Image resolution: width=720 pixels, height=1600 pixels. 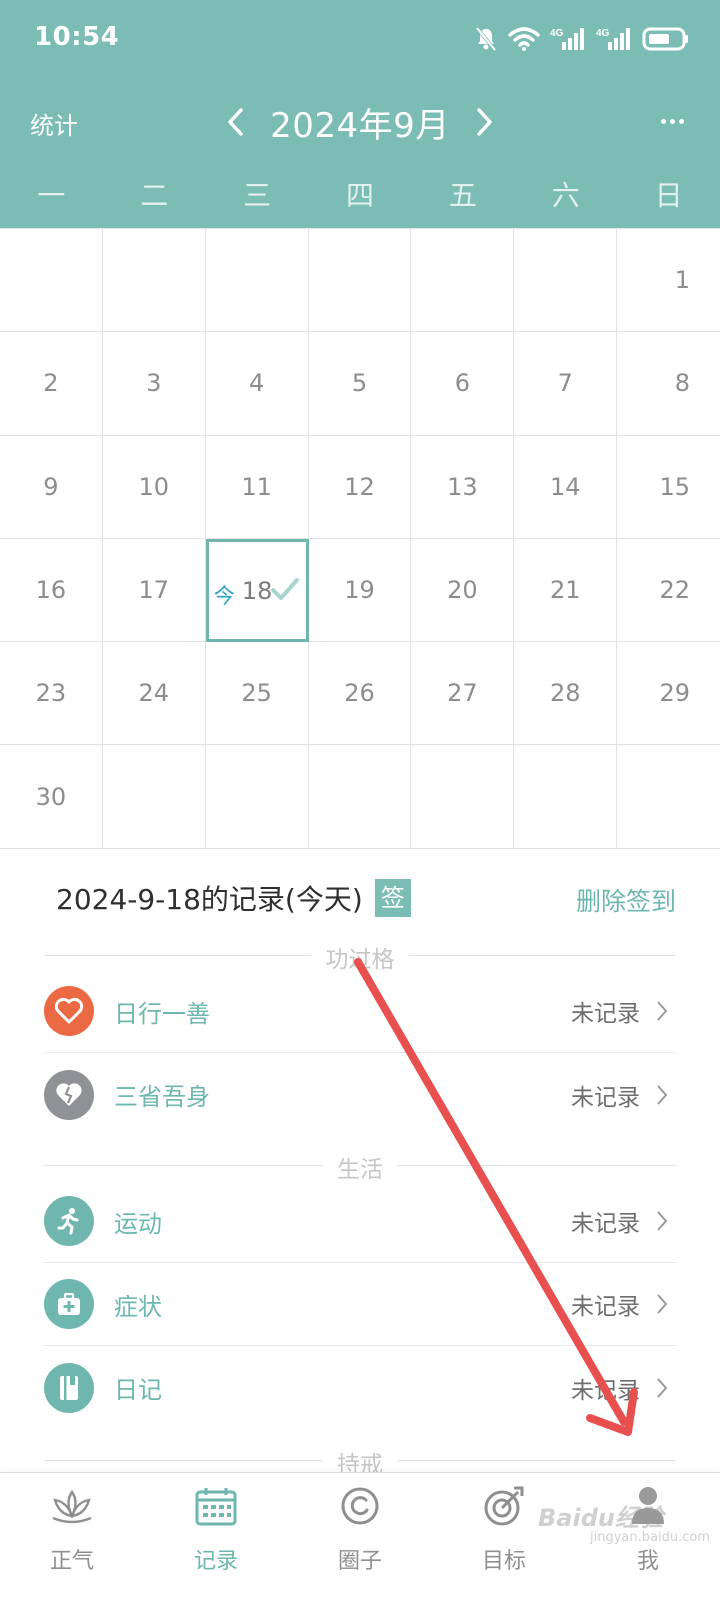 What do you see at coordinates (77, 37) in the screenshot?
I see `status-time: 10:54` at bounding box center [77, 37].